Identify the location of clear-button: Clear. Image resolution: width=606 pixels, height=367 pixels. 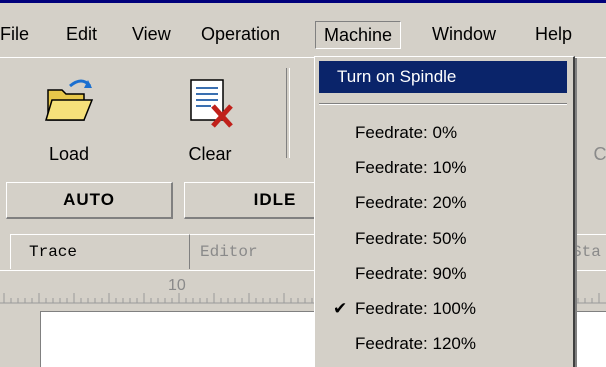
(210, 116).